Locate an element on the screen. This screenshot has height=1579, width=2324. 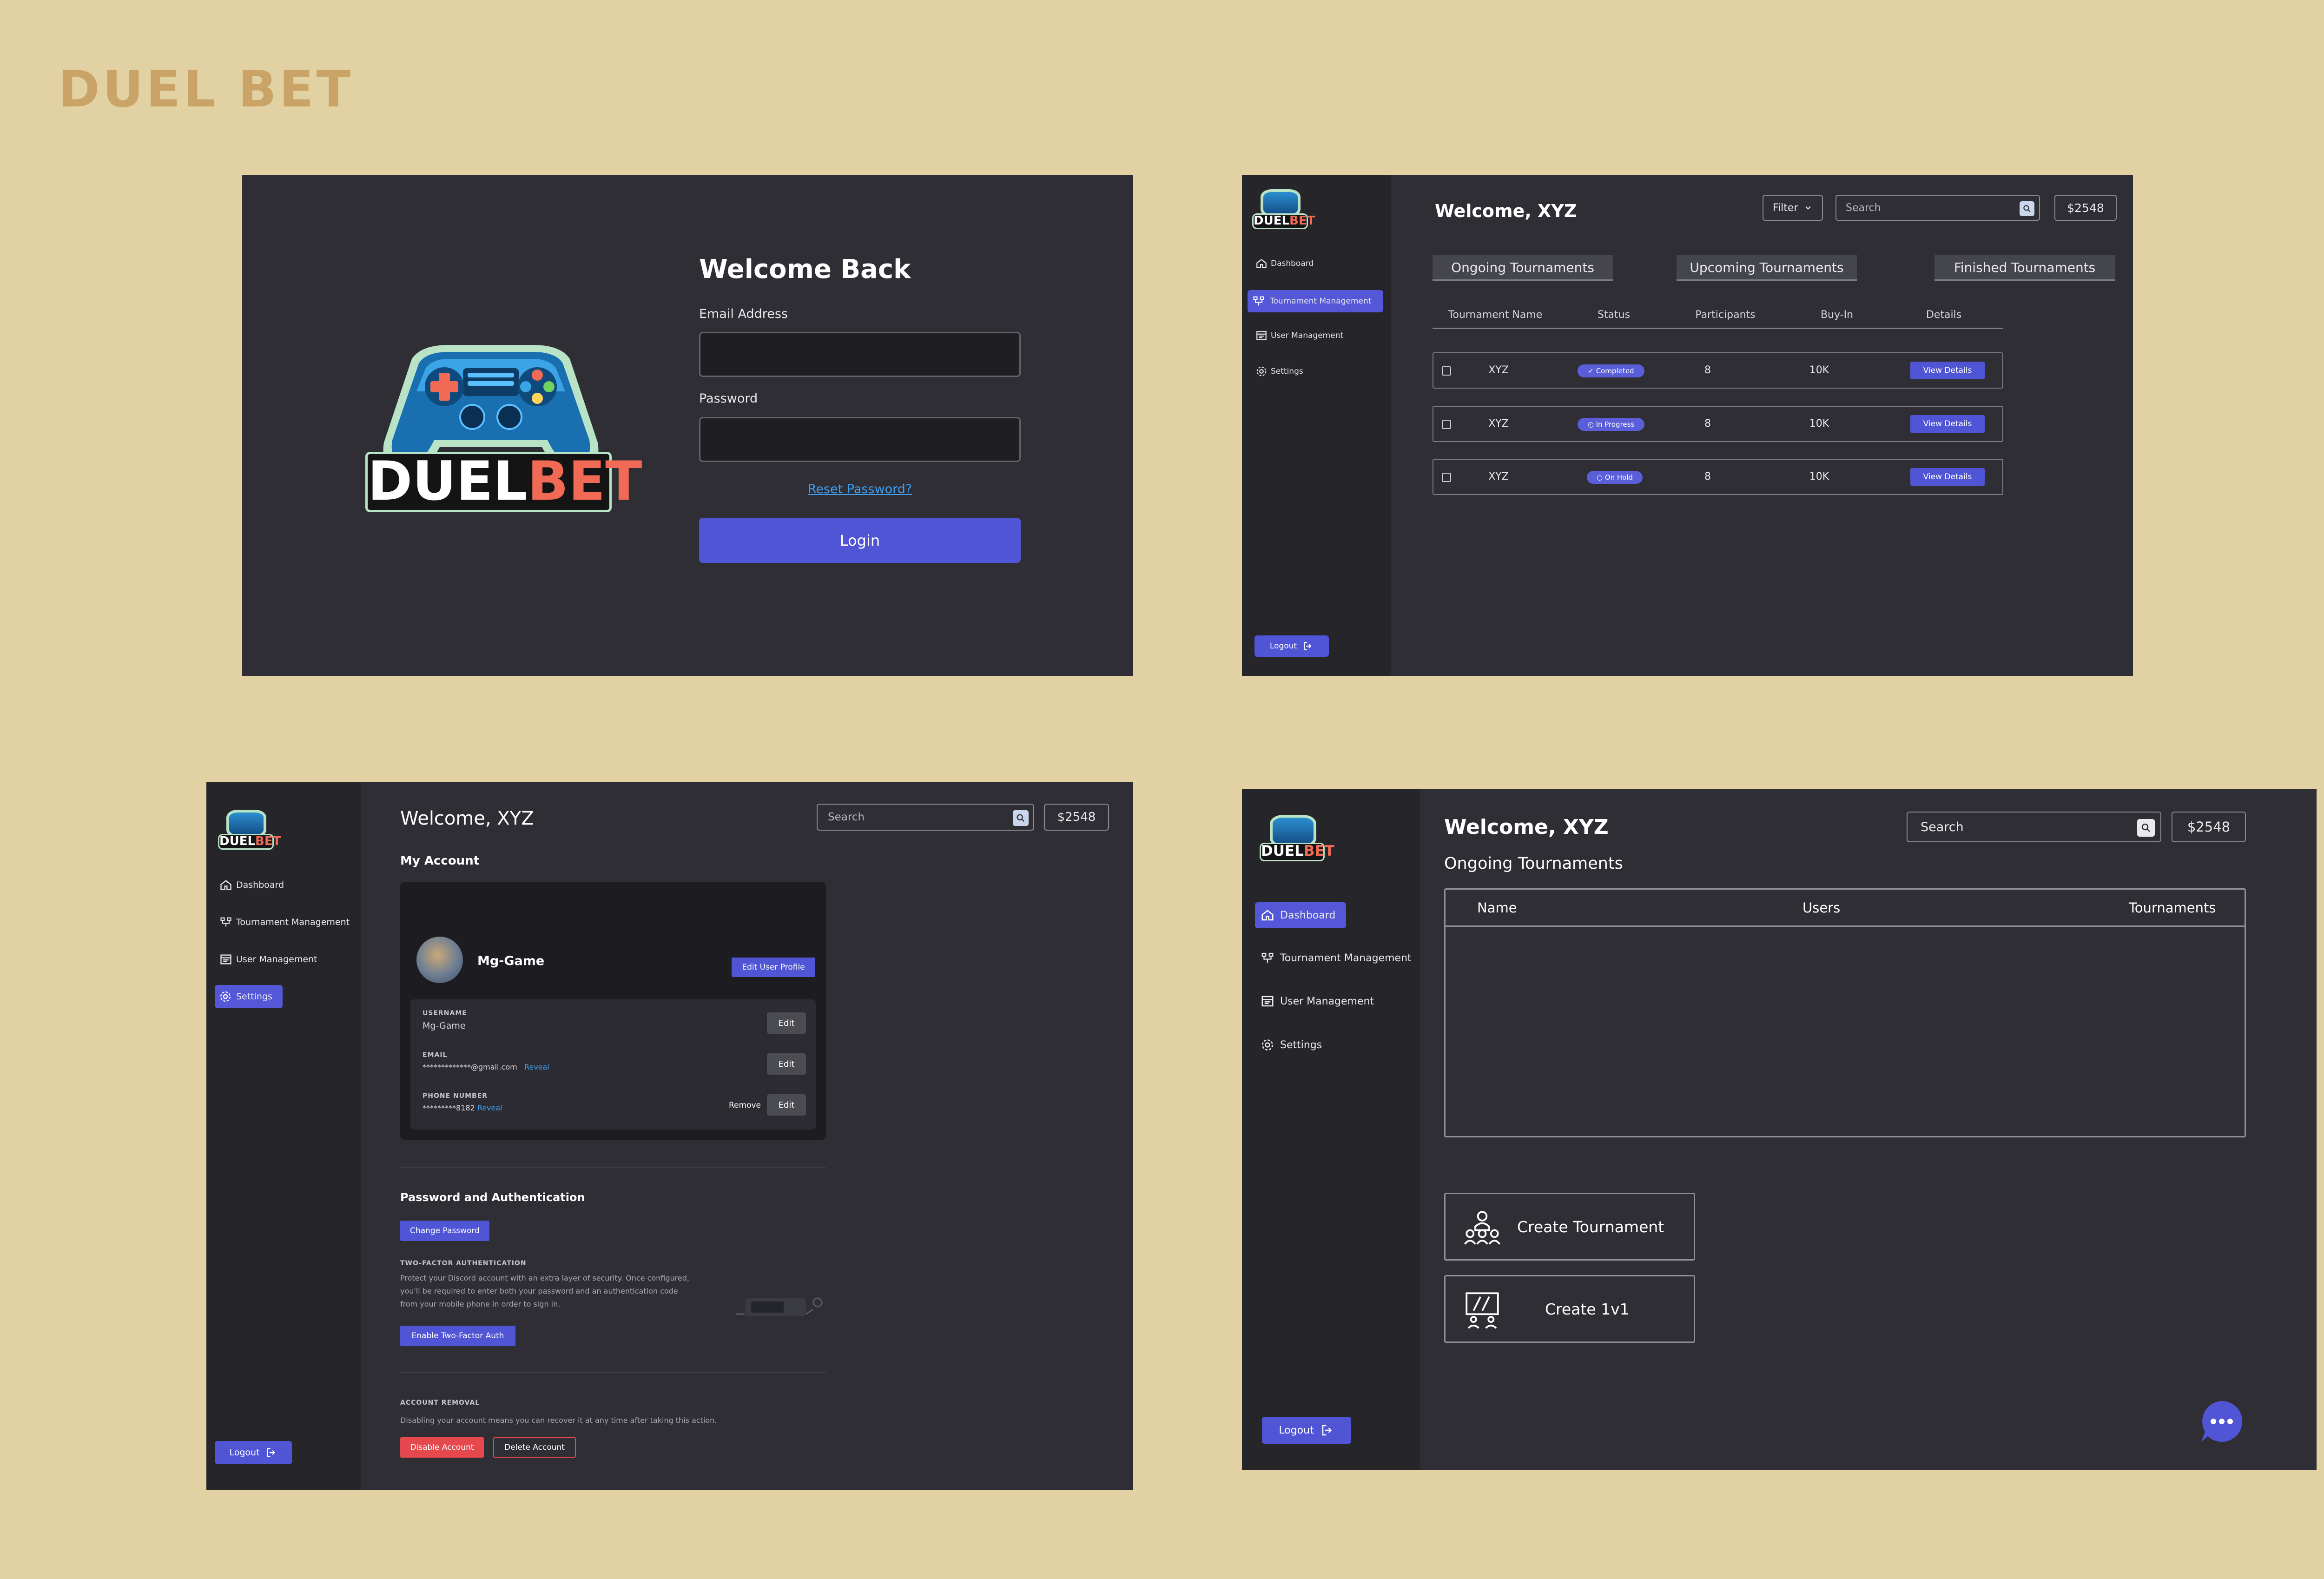
disable-account-button: Disable Account is located at coordinates (442, 1447).